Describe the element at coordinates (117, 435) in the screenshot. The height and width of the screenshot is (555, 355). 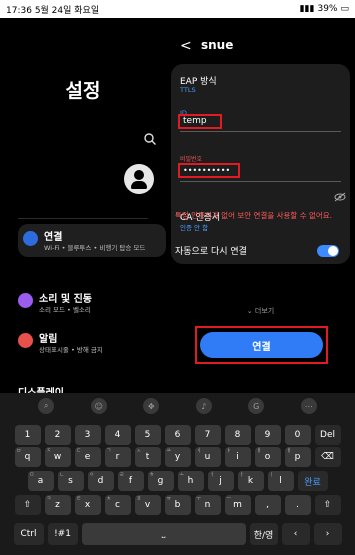
I see `key-4: 4` at that location.